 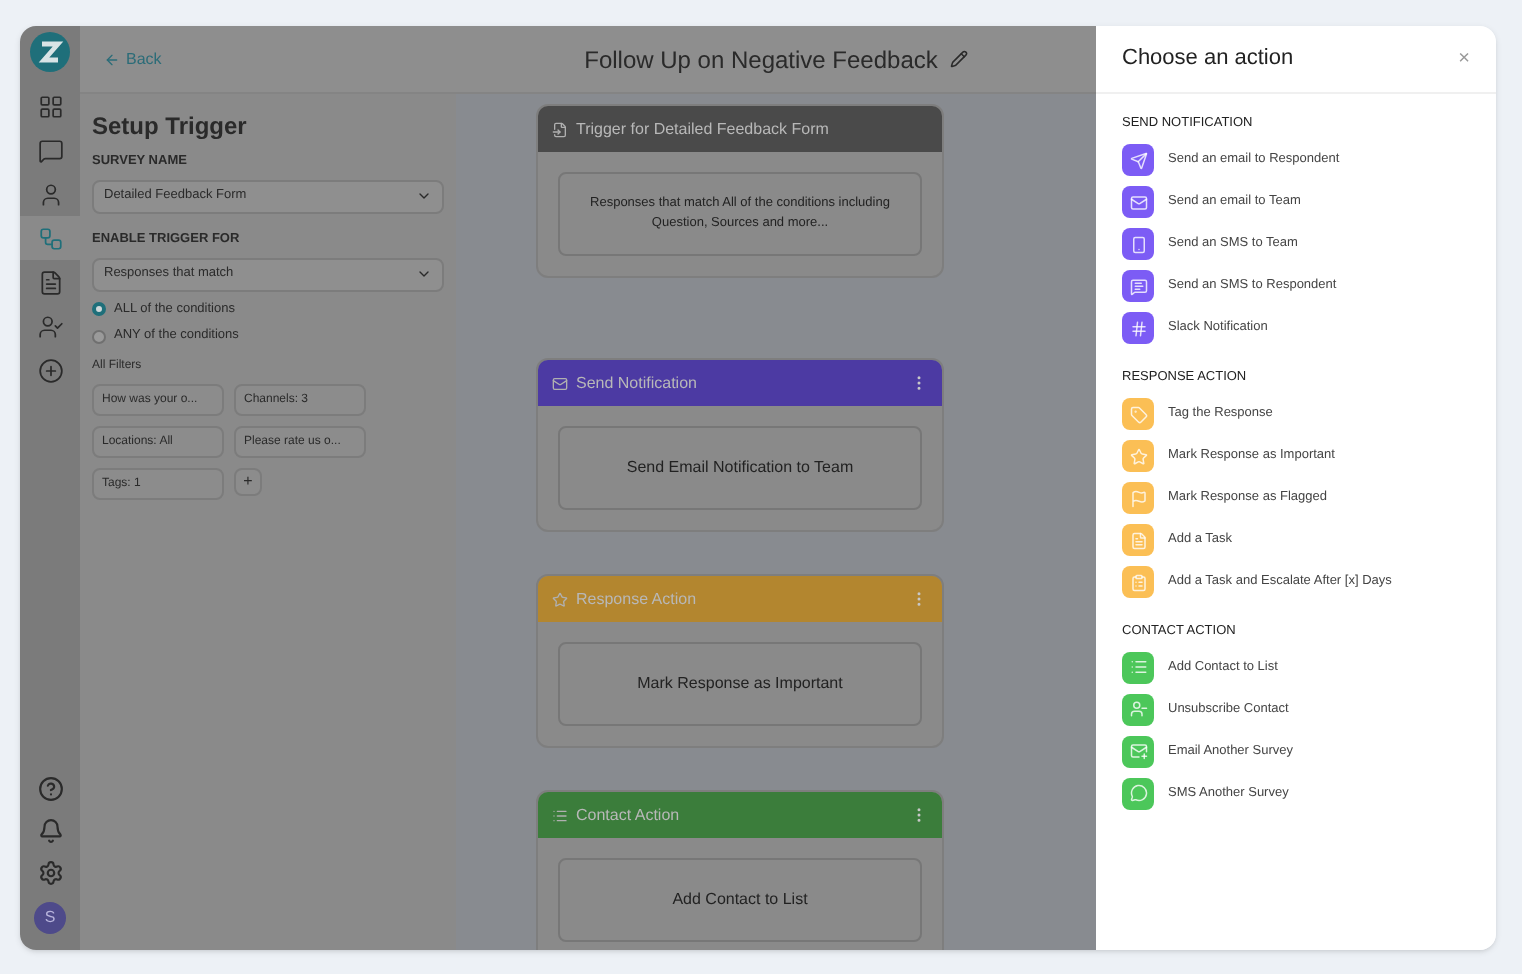 What do you see at coordinates (50, 238) in the screenshot?
I see `workflow-icon` at bounding box center [50, 238].